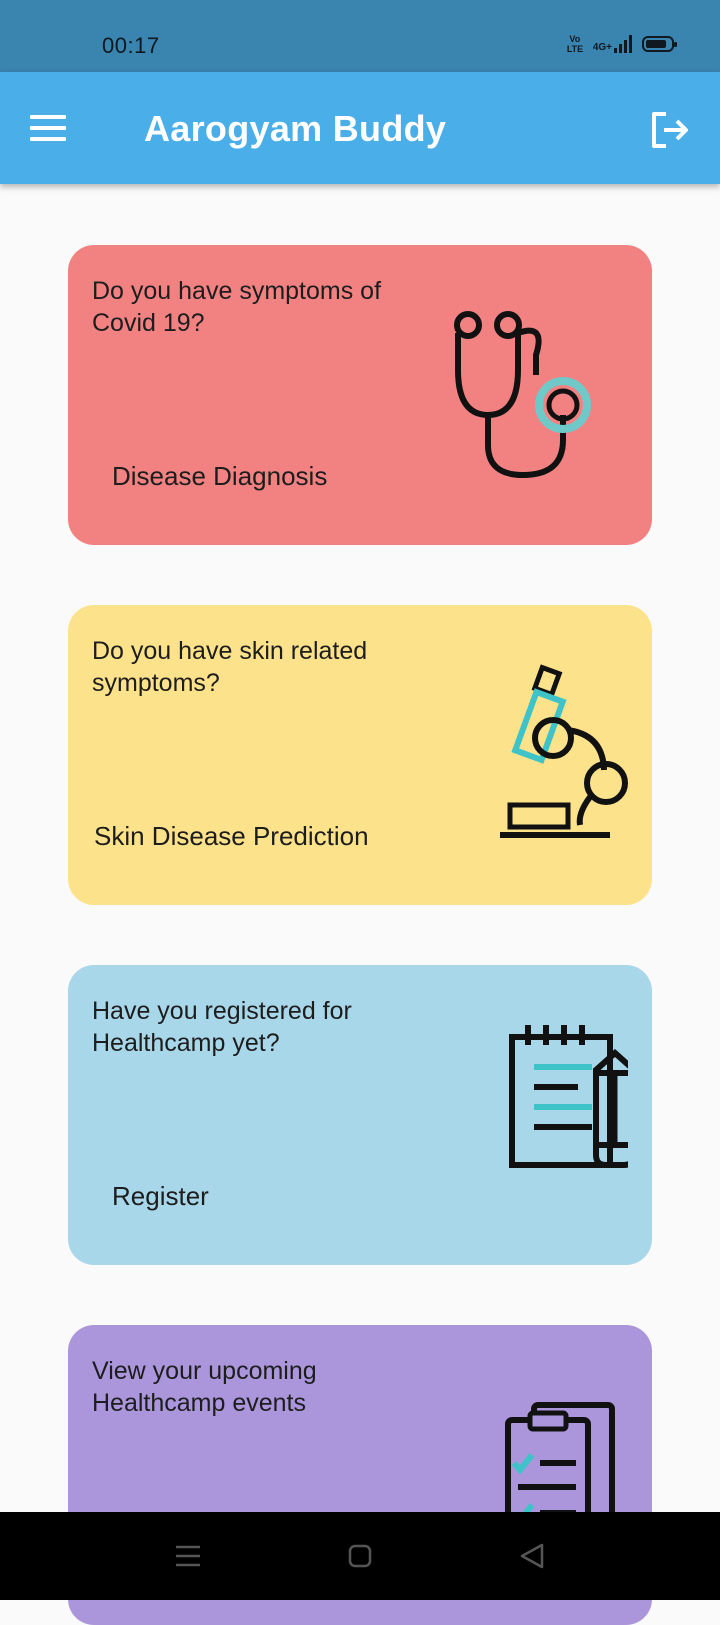 The image size is (720, 1625). I want to click on disease-diagnosis-button: Disease Diagnosis, so click(219, 476).